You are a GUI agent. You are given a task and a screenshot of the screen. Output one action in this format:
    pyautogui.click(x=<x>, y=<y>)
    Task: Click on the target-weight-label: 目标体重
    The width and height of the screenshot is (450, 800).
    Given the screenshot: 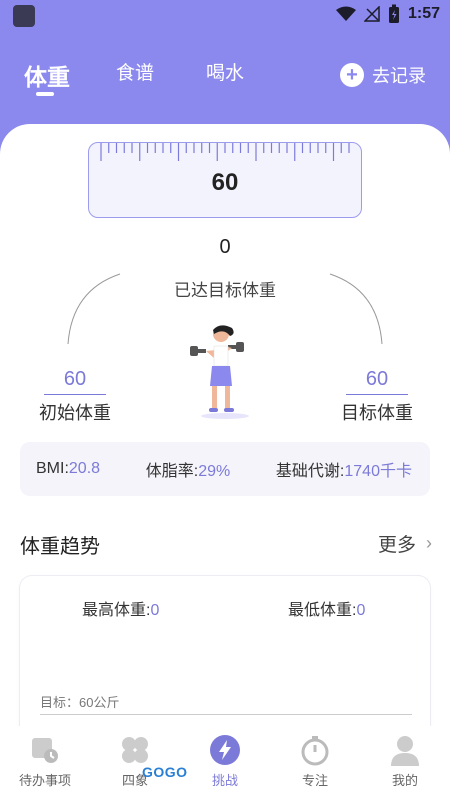 What is the action you would take?
    pyautogui.click(x=377, y=413)
    